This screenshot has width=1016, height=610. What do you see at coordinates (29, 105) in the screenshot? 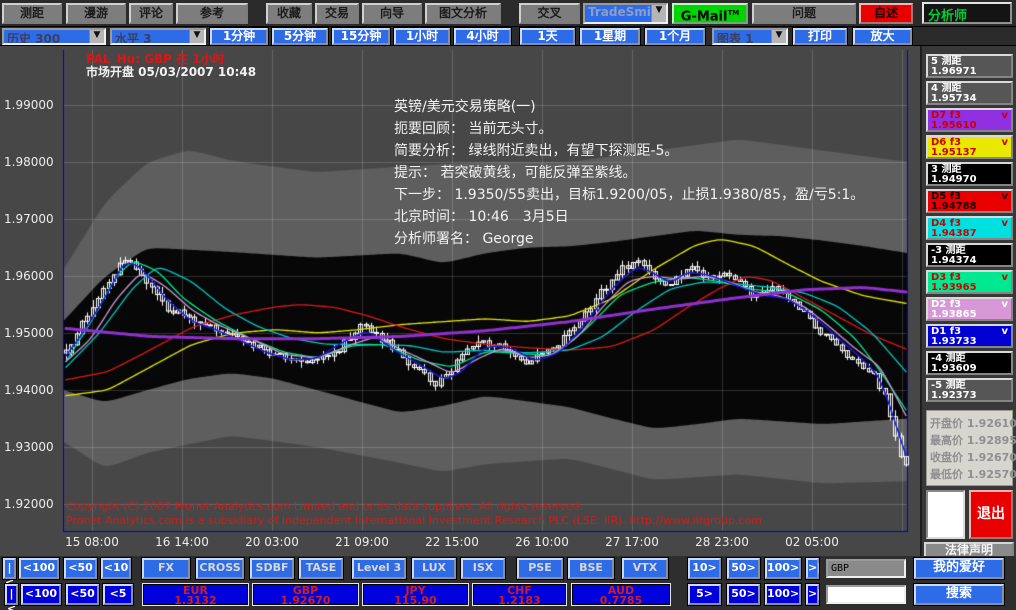
I see `y-axis-label: 1.99000` at bounding box center [29, 105].